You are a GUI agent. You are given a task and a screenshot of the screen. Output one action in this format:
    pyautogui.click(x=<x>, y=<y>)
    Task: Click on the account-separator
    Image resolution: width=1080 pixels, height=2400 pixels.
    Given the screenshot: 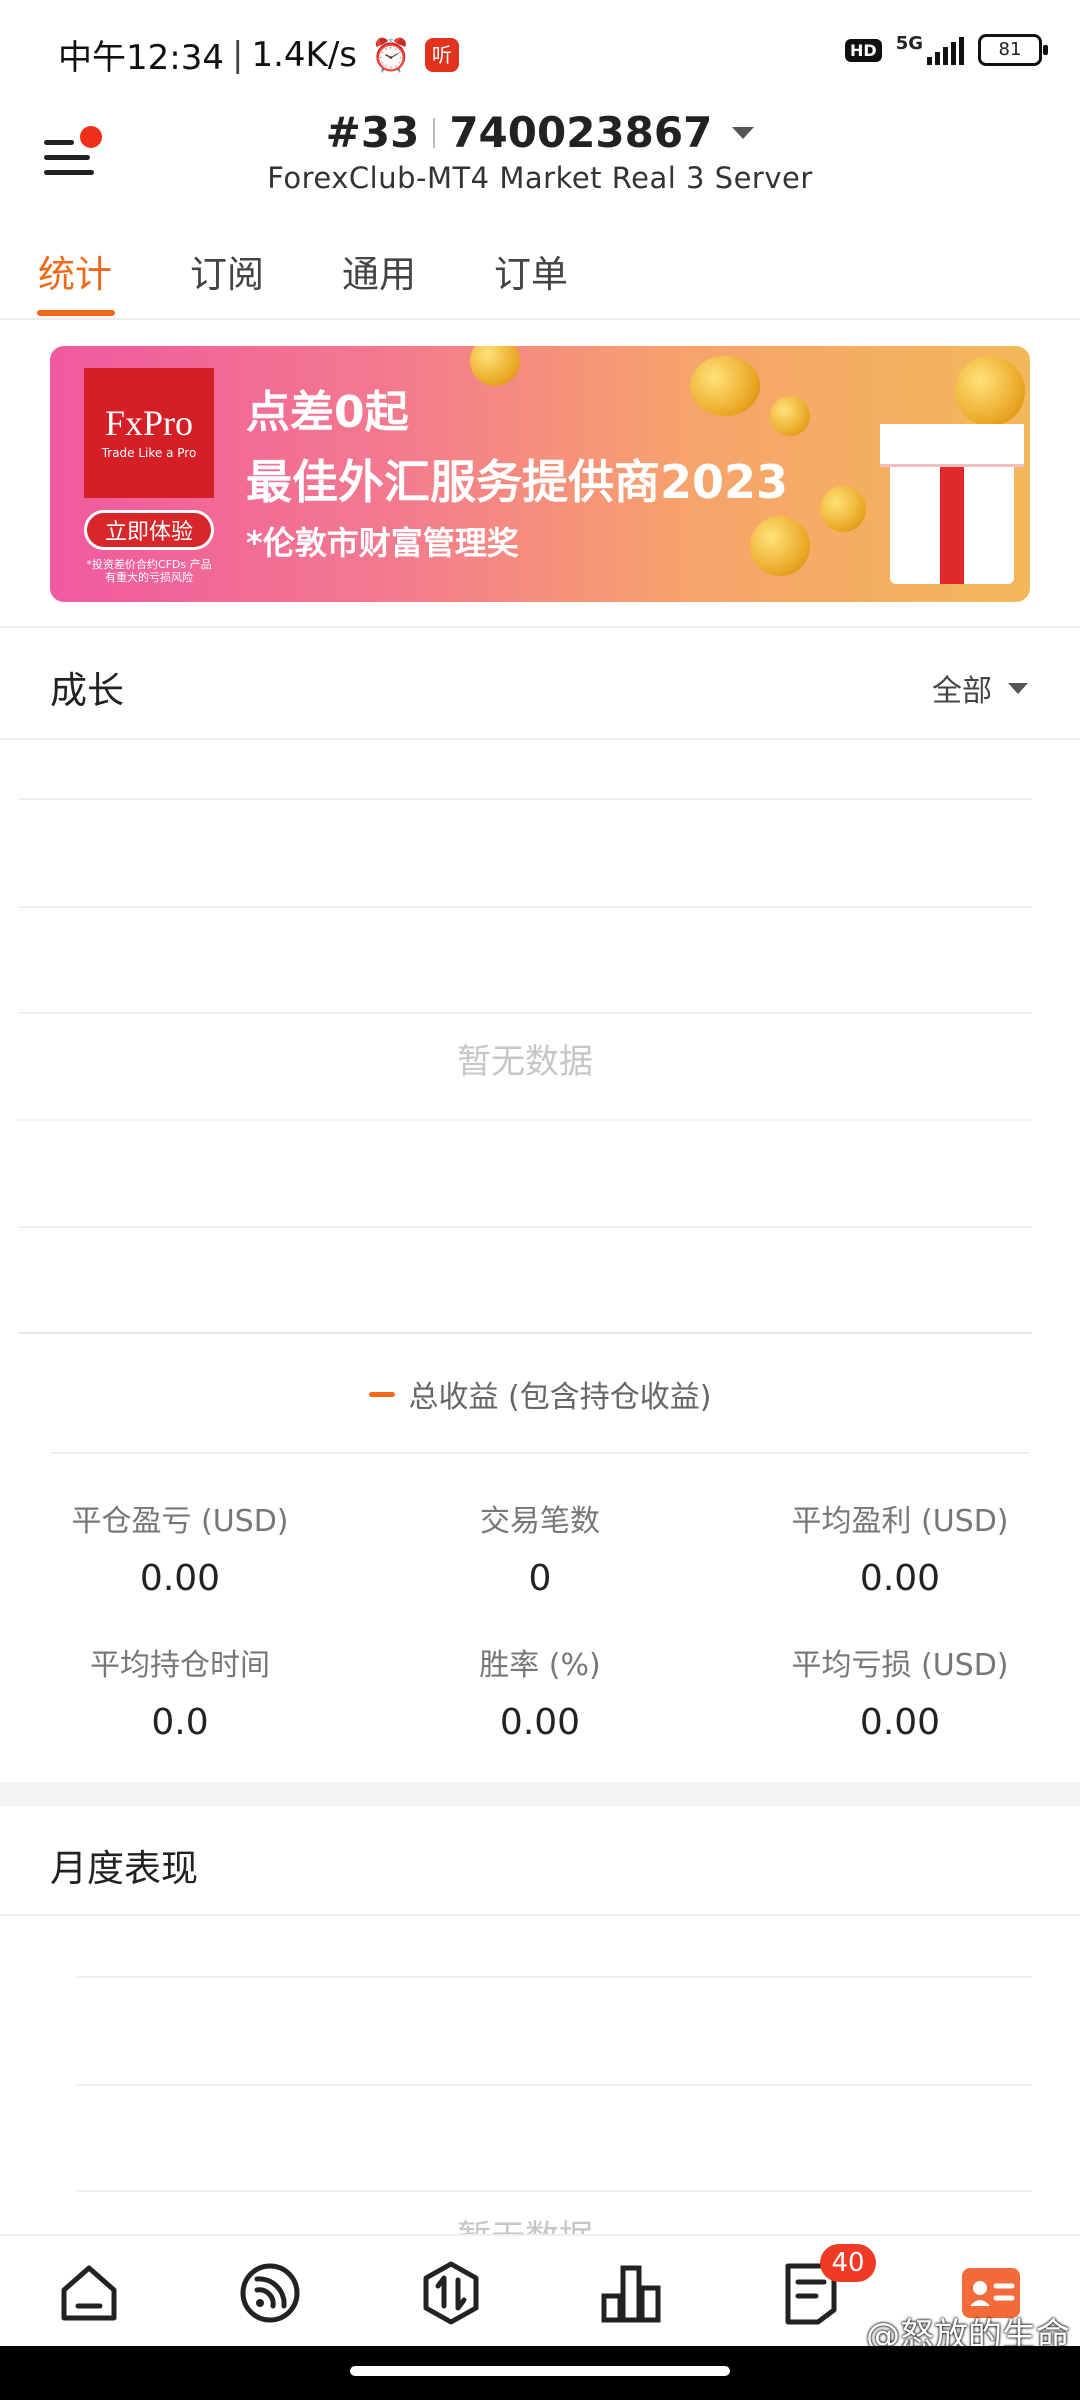 What is the action you would take?
    pyautogui.click(x=434, y=132)
    